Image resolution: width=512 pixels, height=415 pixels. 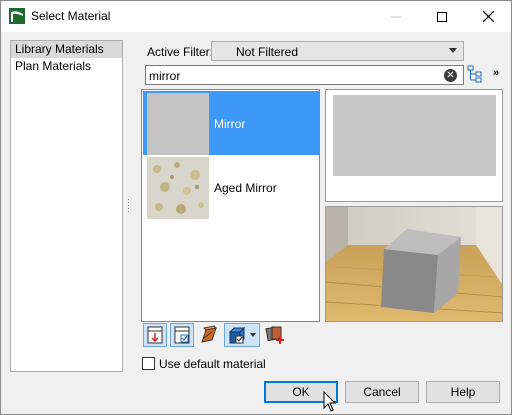 What do you see at coordinates (330, 401) in the screenshot?
I see `mouse-cursor-icon` at bounding box center [330, 401].